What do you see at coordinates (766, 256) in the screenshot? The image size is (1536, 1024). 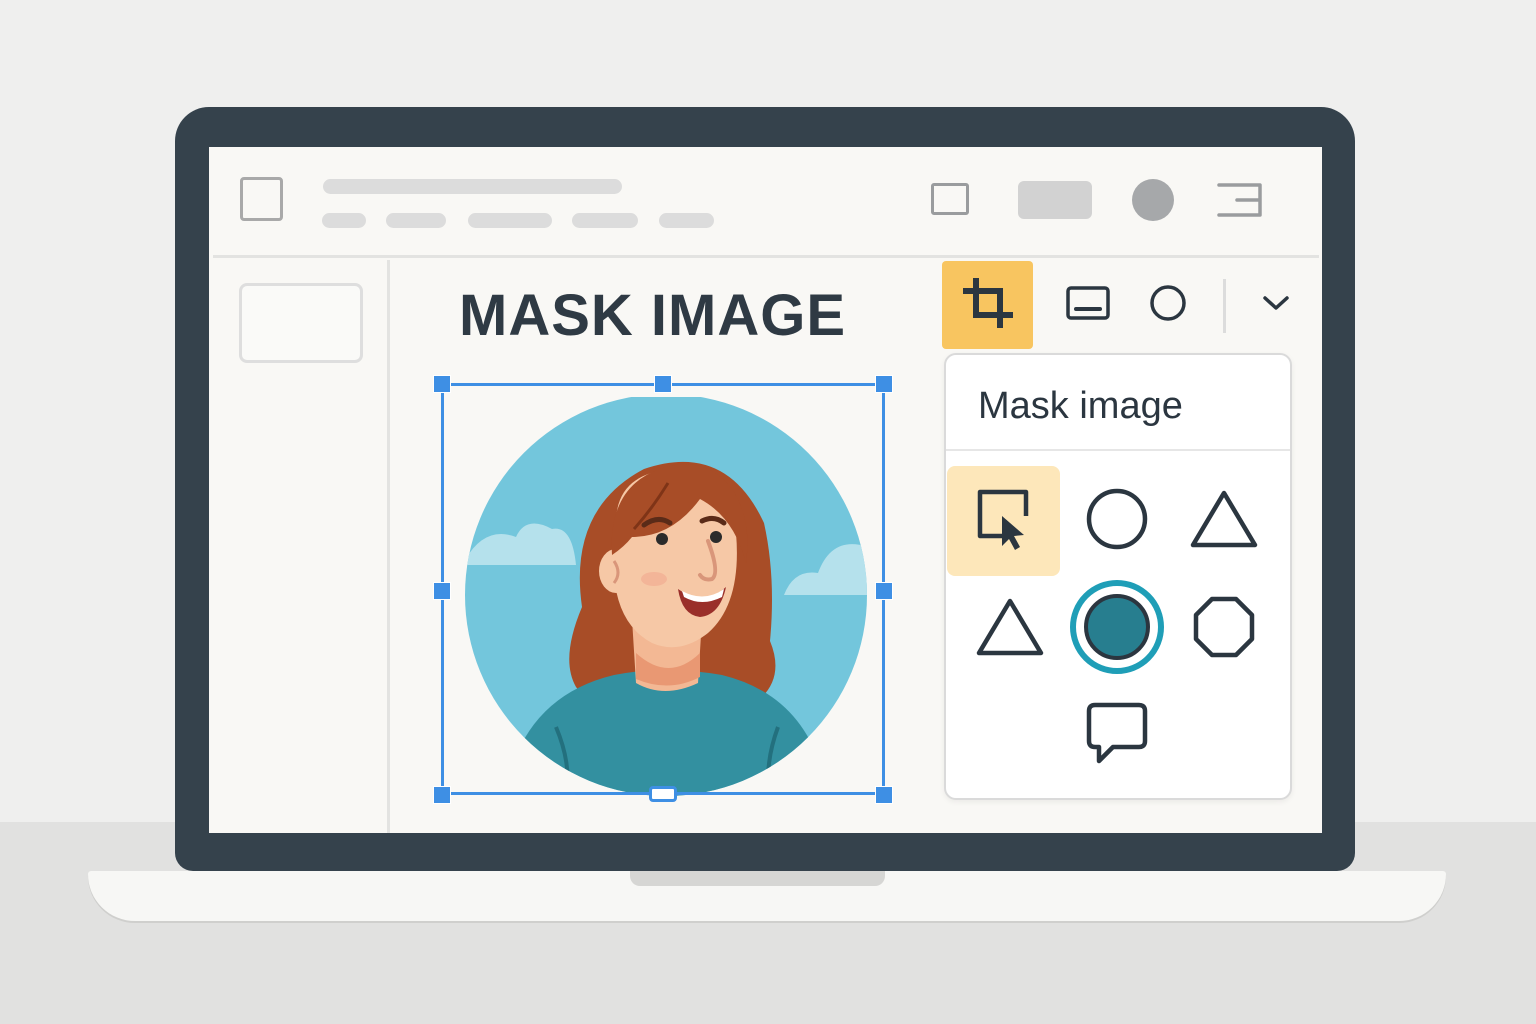 I see `header-divider` at bounding box center [766, 256].